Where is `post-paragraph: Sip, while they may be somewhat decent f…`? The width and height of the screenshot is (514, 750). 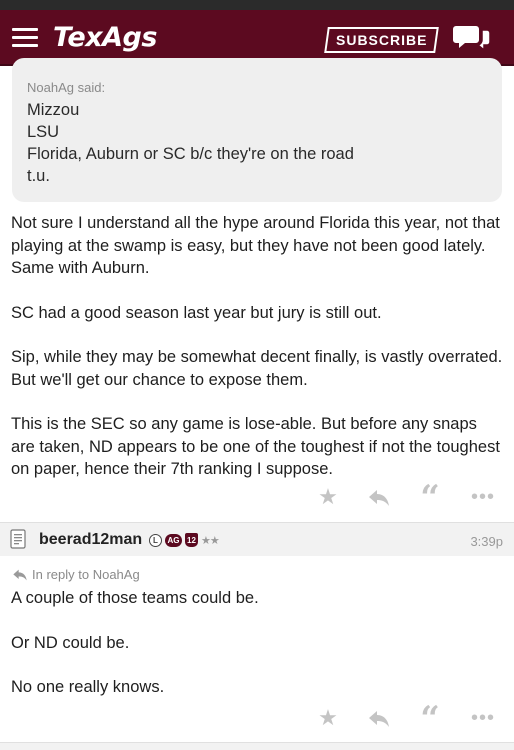
post-paragraph: Sip, while they may be somewhat decent f… is located at coordinates (257, 368).